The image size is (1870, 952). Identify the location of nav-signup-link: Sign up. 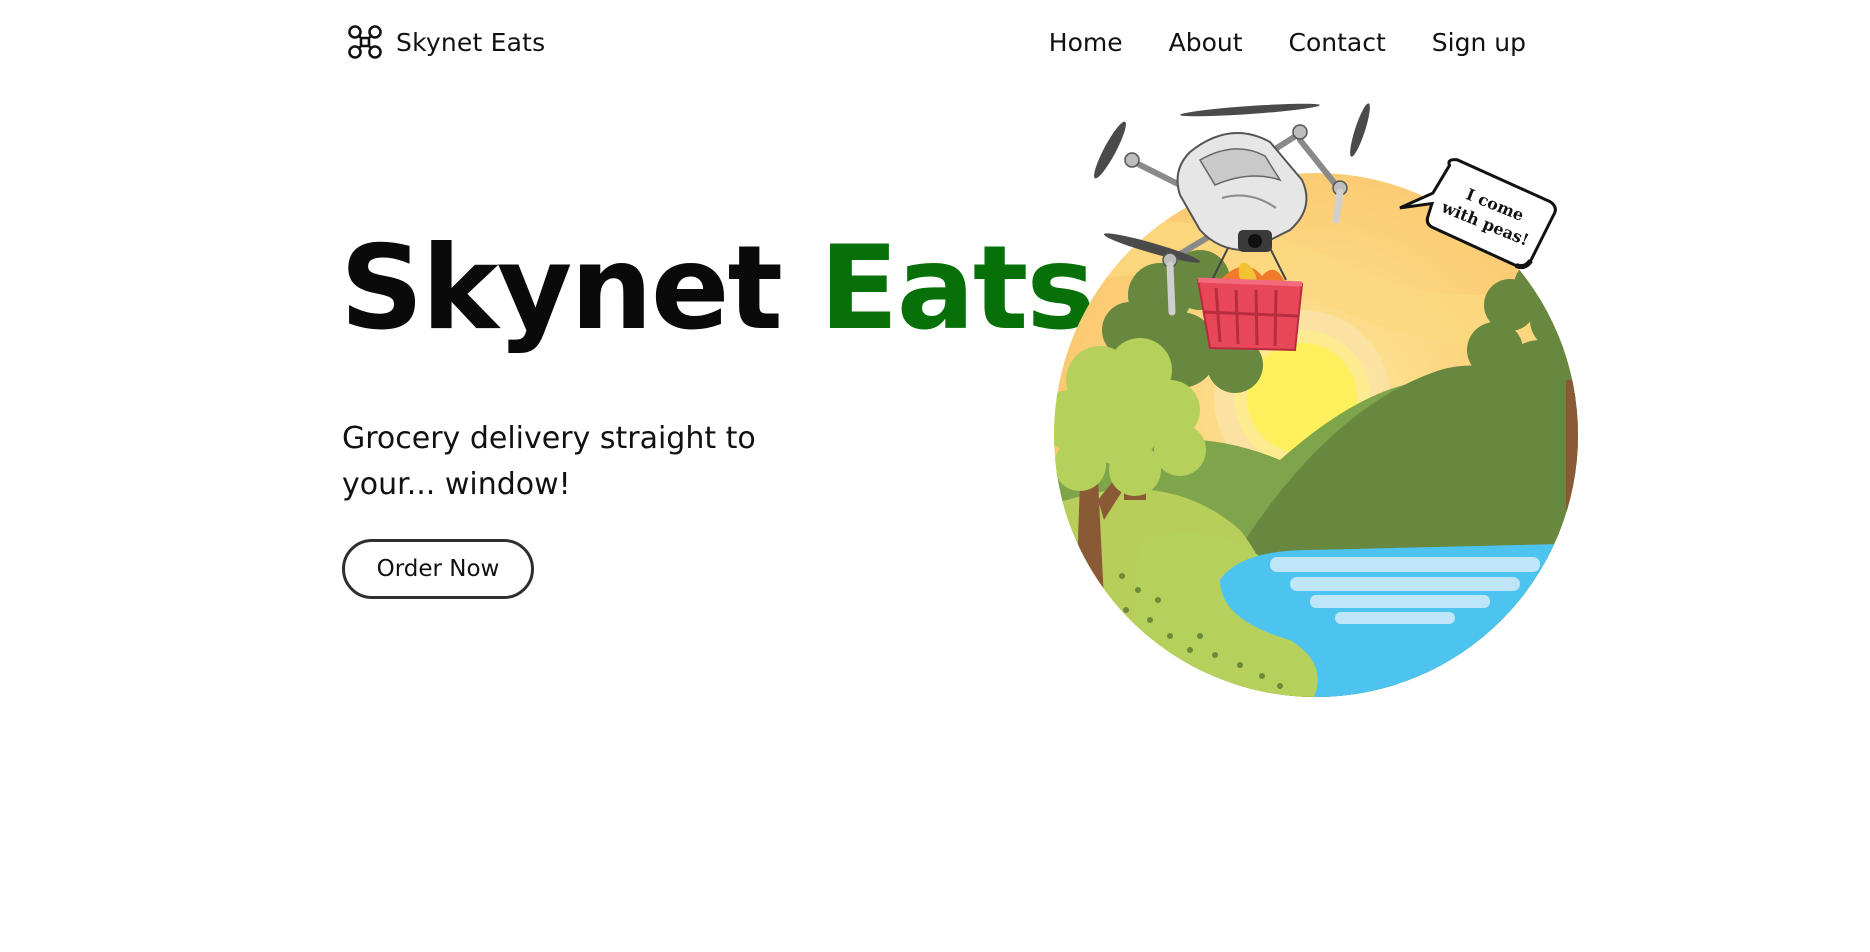
(1479, 42).